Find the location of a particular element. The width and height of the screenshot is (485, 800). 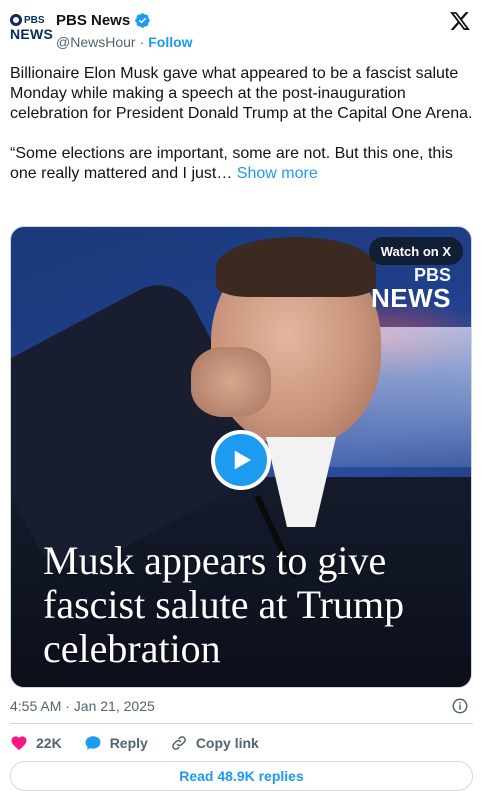

action-bar: 22K Reply Copy link is located at coordinates (134, 743).